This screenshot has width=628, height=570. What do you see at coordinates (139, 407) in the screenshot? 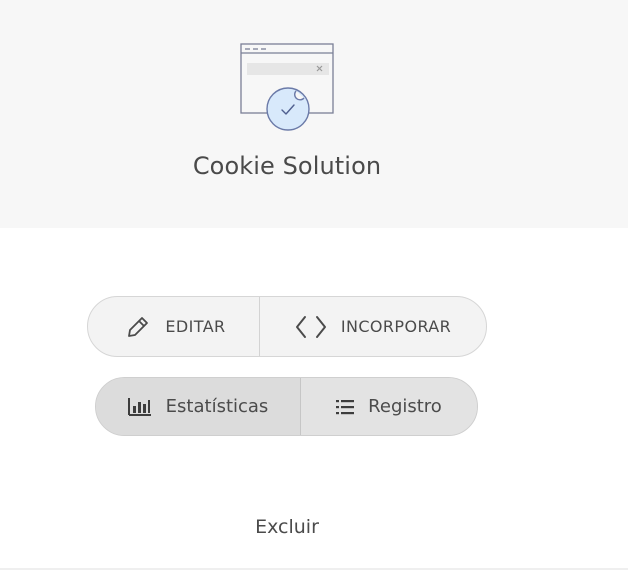
I see `bar-chart-icon` at bounding box center [139, 407].